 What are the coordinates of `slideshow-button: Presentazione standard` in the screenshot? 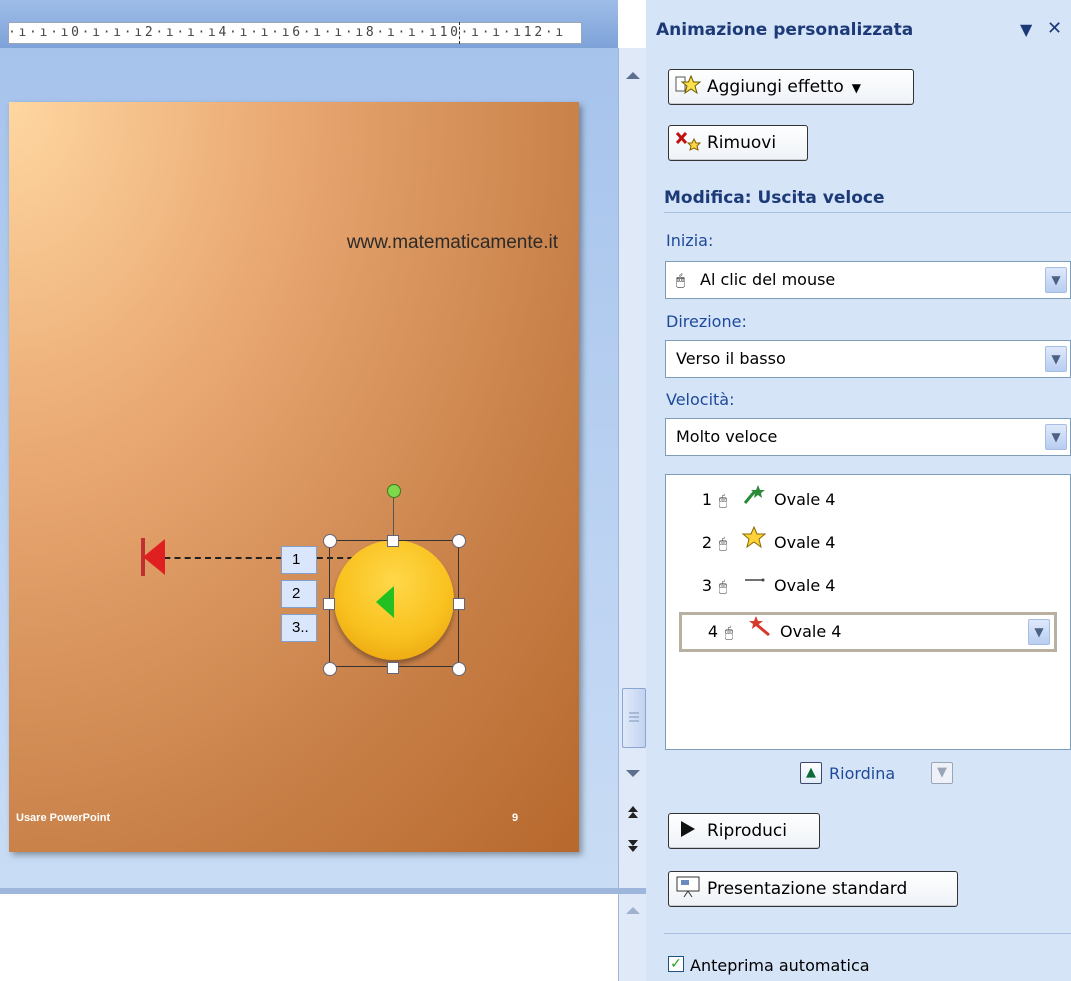 It's located at (813, 889).